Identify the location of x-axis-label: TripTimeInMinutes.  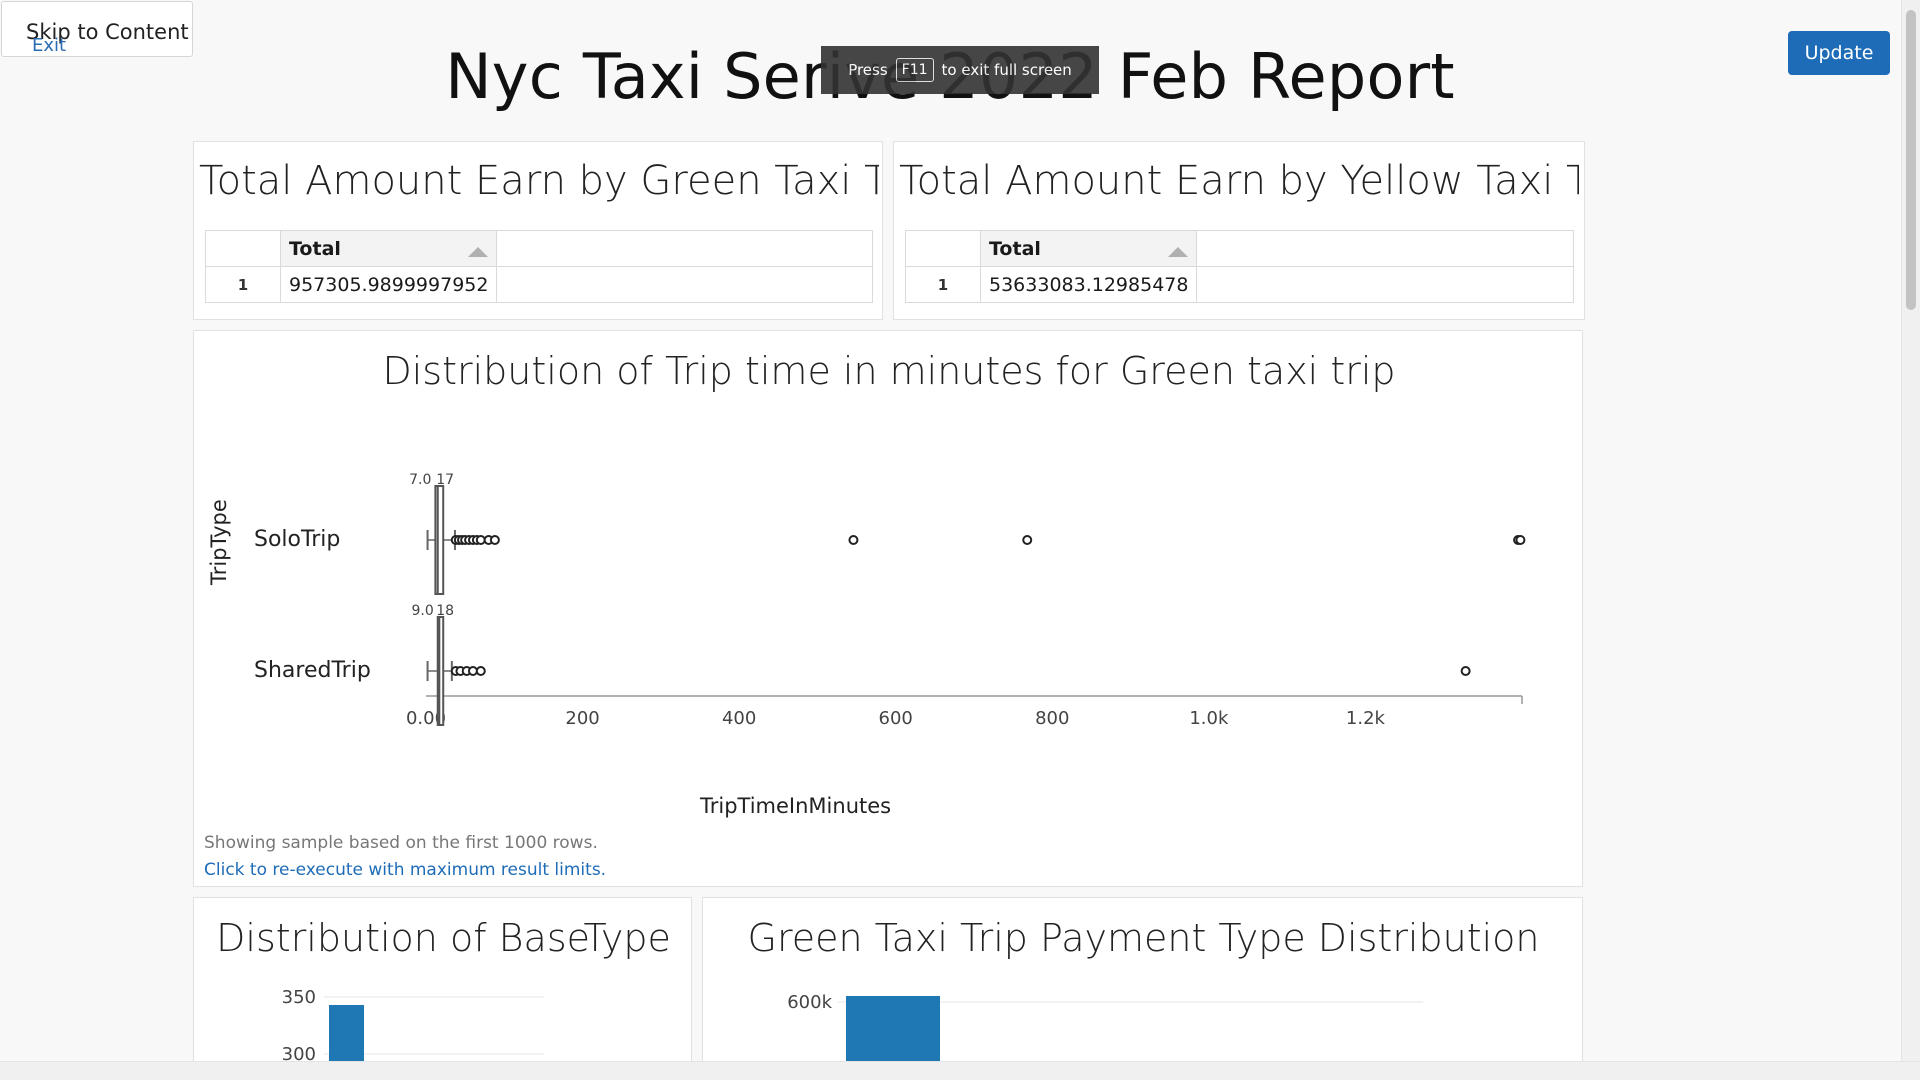
(796, 806).